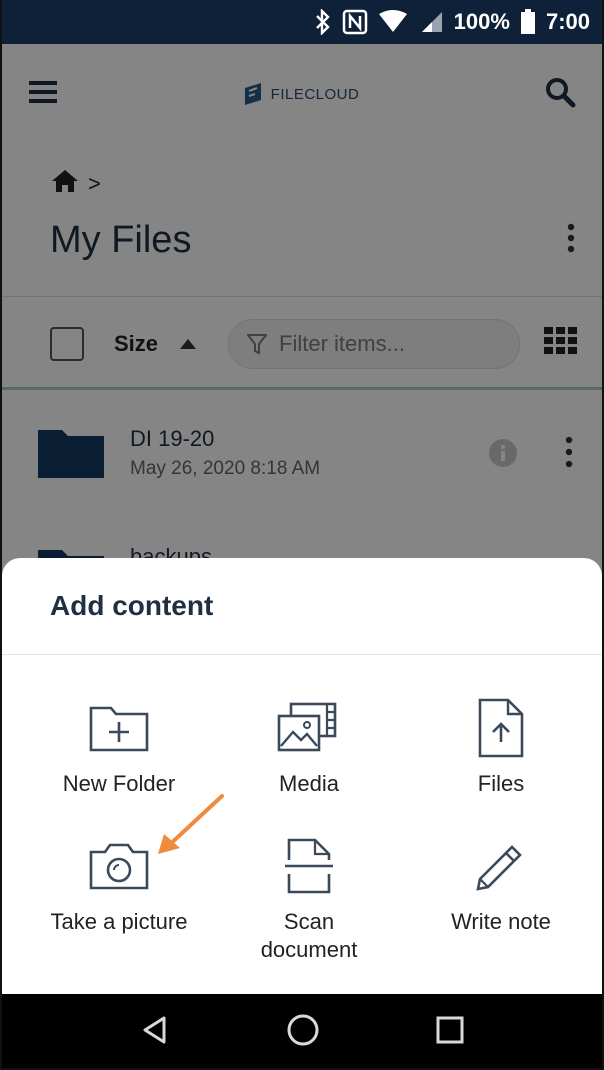  What do you see at coordinates (481, 21) in the screenshot?
I see `battery-percent: 100%` at bounding box center [481, 21].